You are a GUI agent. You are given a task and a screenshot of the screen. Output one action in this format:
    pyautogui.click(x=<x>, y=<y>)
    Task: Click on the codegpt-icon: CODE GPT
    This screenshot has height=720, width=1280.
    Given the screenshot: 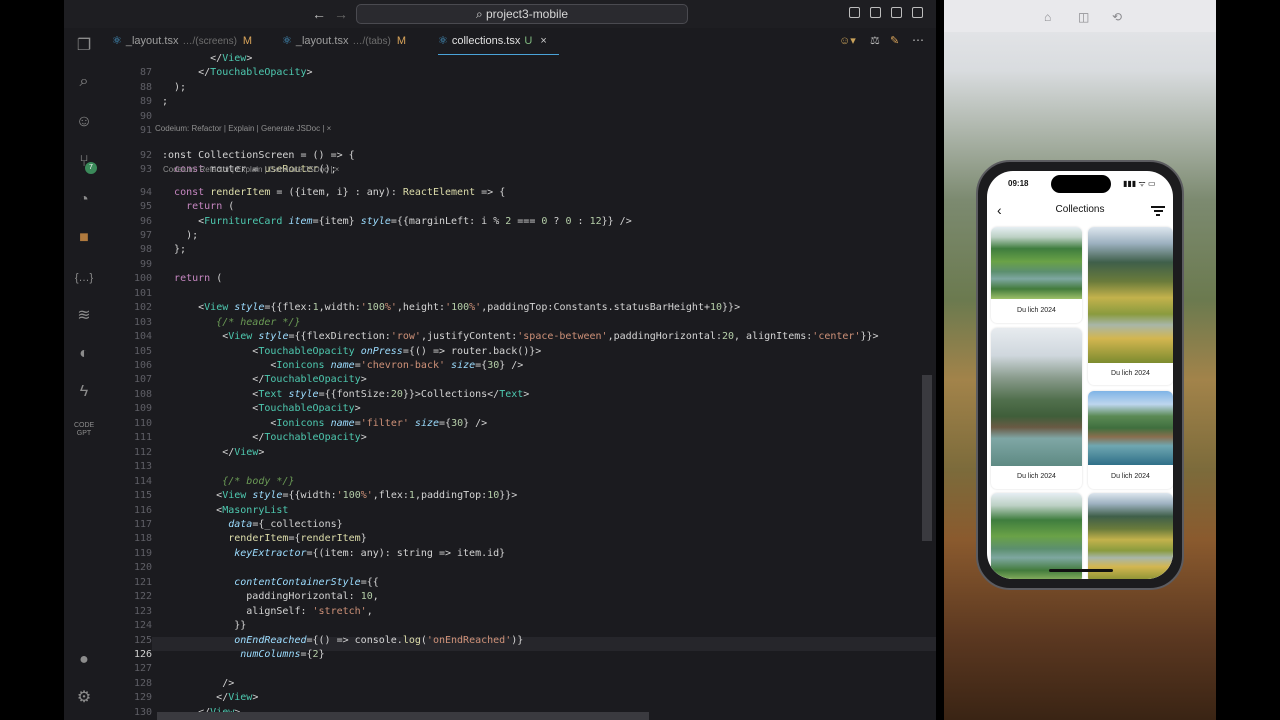 What is the action you would take?
    pyautogui.click(x=84, y=432)
    